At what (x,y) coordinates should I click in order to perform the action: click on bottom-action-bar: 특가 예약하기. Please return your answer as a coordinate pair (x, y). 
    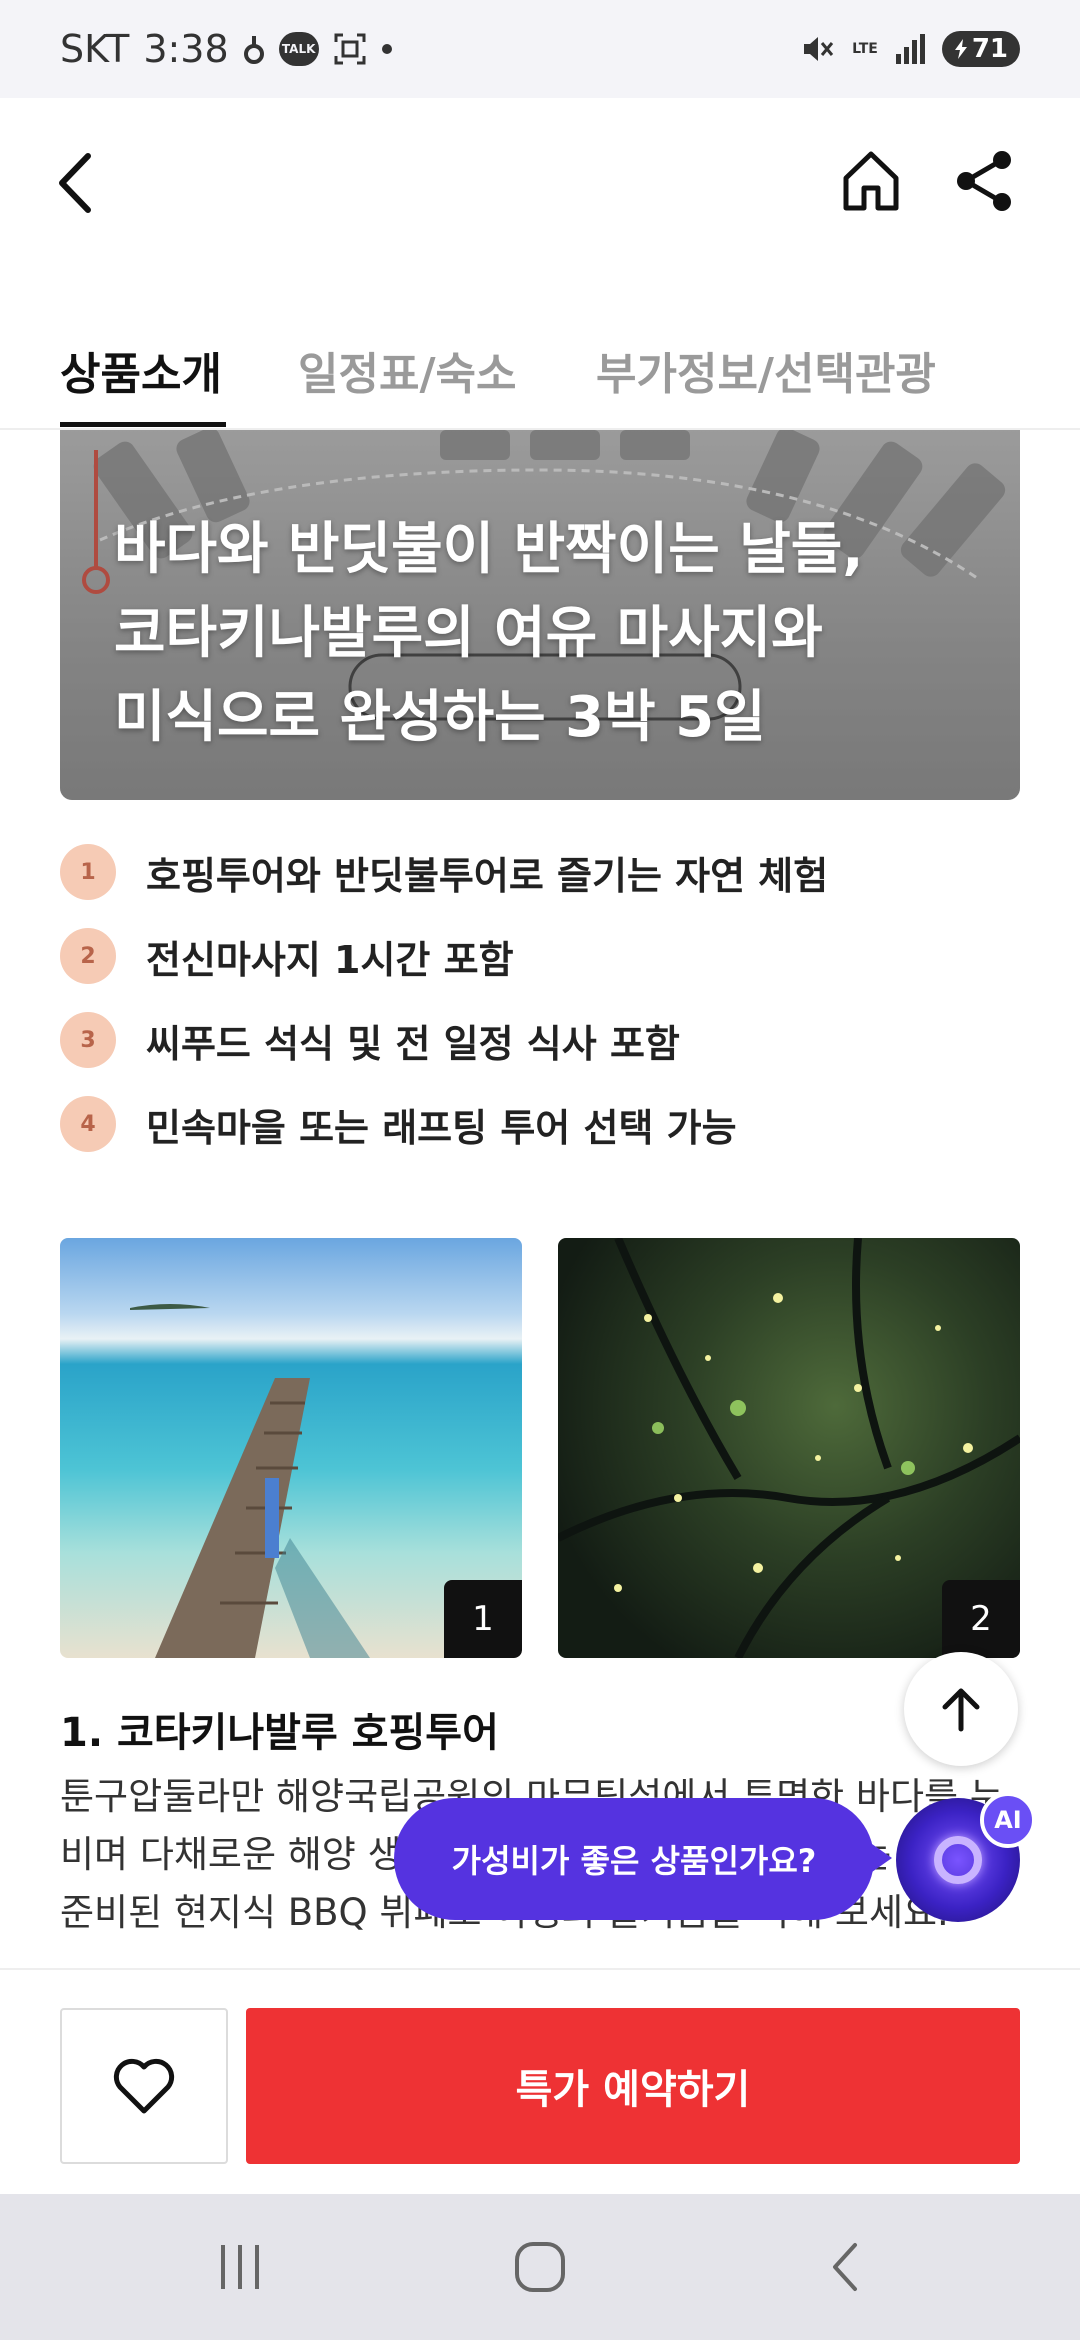
    Looking at the image, I should click on (540, 2081).